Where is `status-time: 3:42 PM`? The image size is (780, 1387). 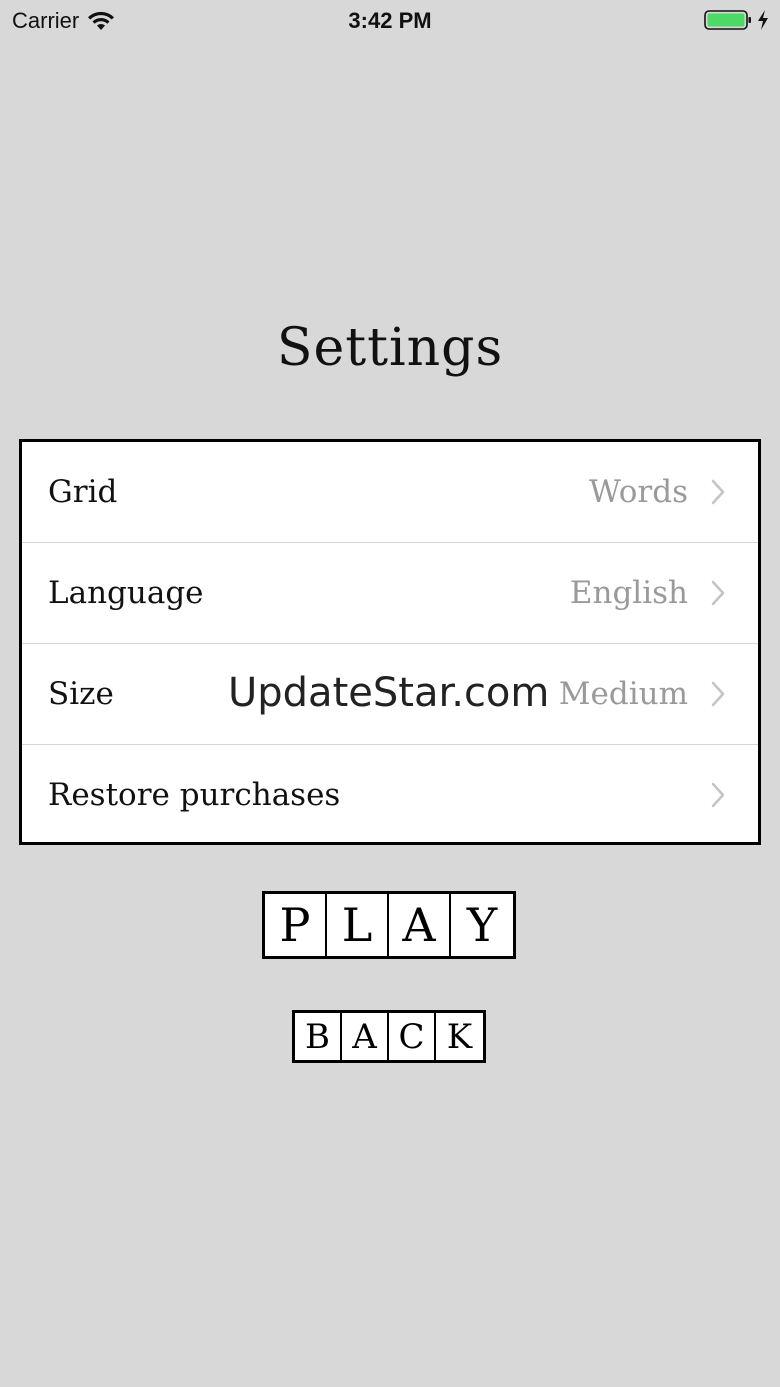 status-time: 3:42 PM is located at coordinates (390, 20).